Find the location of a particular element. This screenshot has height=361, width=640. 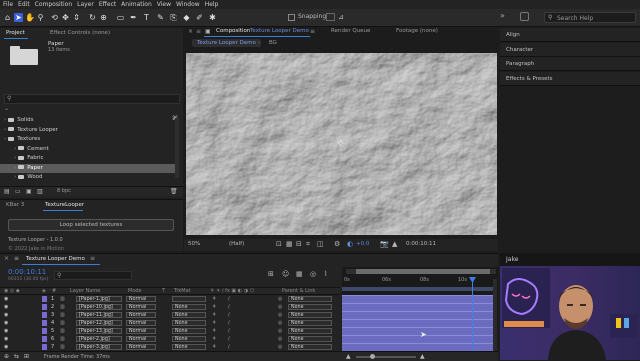

tab-effect-controls: Effect Controls (none) is located at coordinates (80, 33).